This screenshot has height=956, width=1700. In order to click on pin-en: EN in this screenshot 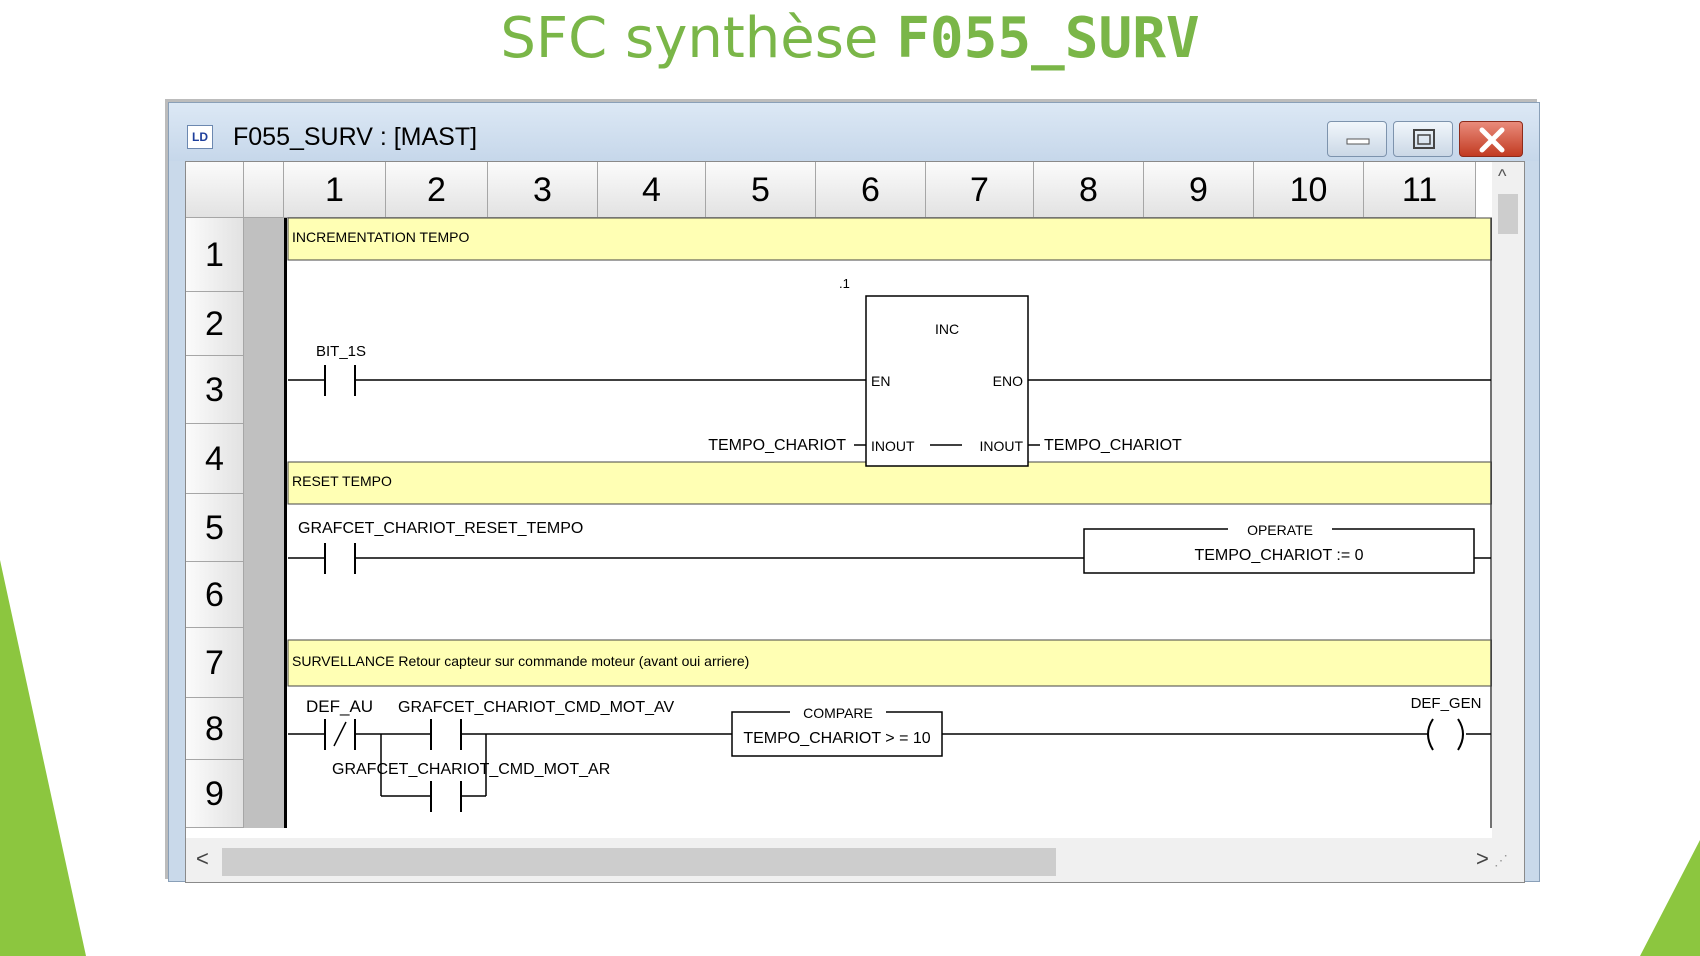, I will do `click(880, 381)`.